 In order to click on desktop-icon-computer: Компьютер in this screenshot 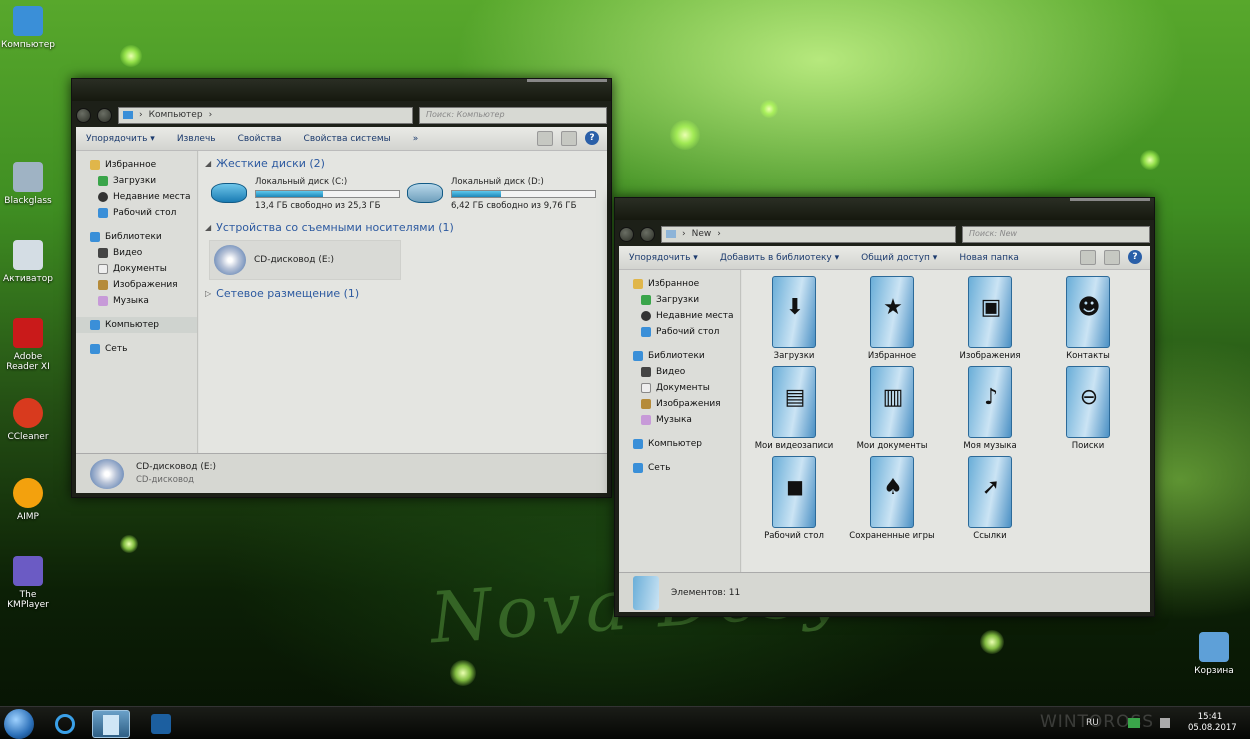, I will do `click(29, 28)`.